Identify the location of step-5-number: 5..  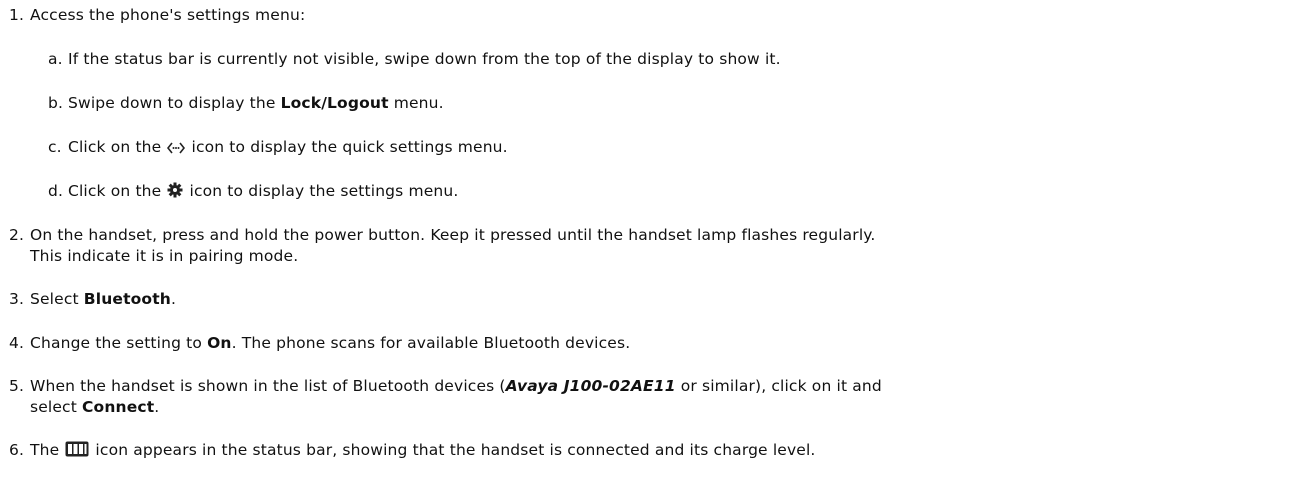
(17, 386).